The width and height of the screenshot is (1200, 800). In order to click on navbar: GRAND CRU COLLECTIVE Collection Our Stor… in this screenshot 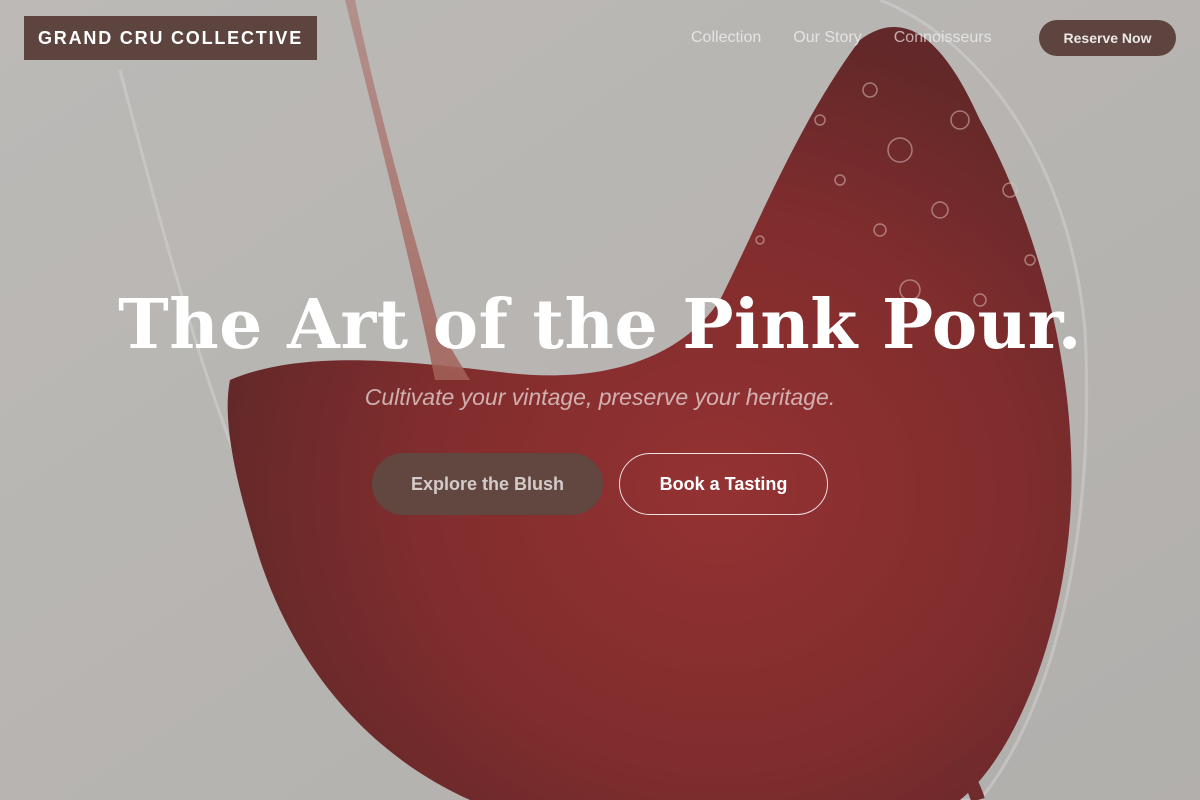, I will do `click(600, 39)`.